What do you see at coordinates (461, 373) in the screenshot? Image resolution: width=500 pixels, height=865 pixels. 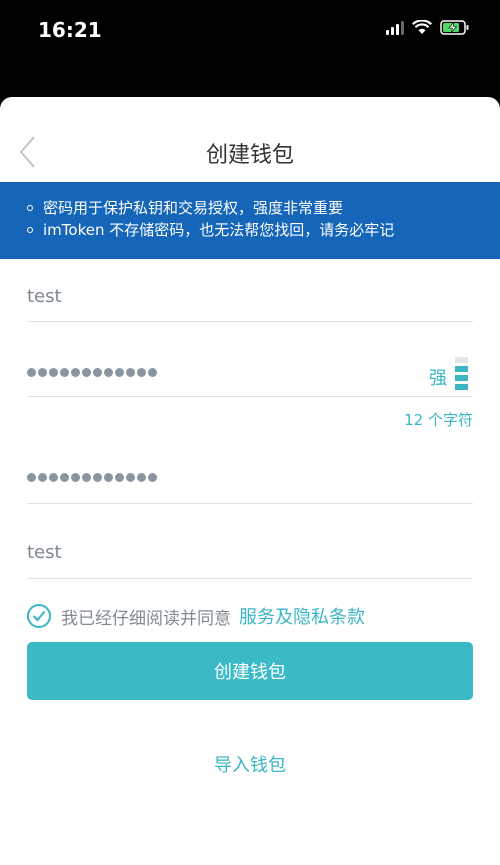 I see `strength-bars` at bounding box center [461, 373].